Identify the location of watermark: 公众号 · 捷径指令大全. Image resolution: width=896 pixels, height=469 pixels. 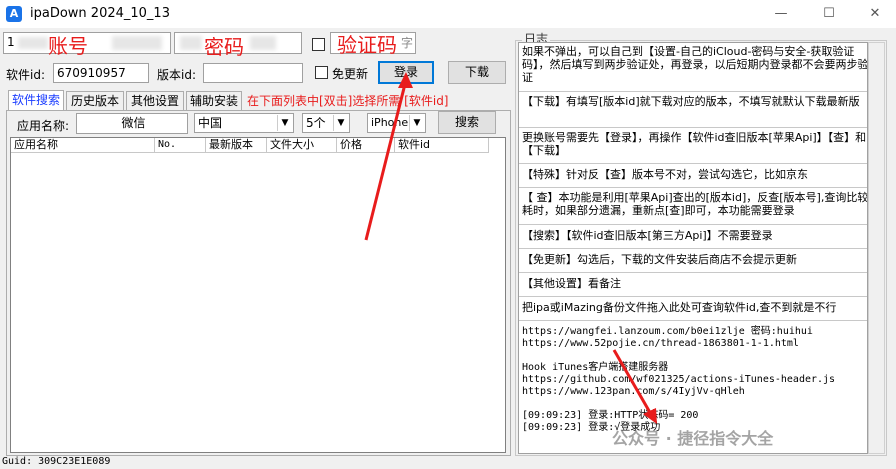
(693, 438).